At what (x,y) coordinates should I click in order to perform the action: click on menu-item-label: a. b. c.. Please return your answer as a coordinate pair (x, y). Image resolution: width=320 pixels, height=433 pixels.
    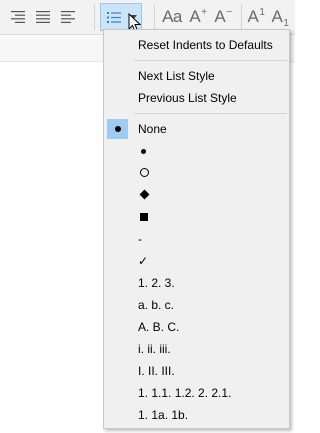
    Looking at the image, I should click on (156, 305).